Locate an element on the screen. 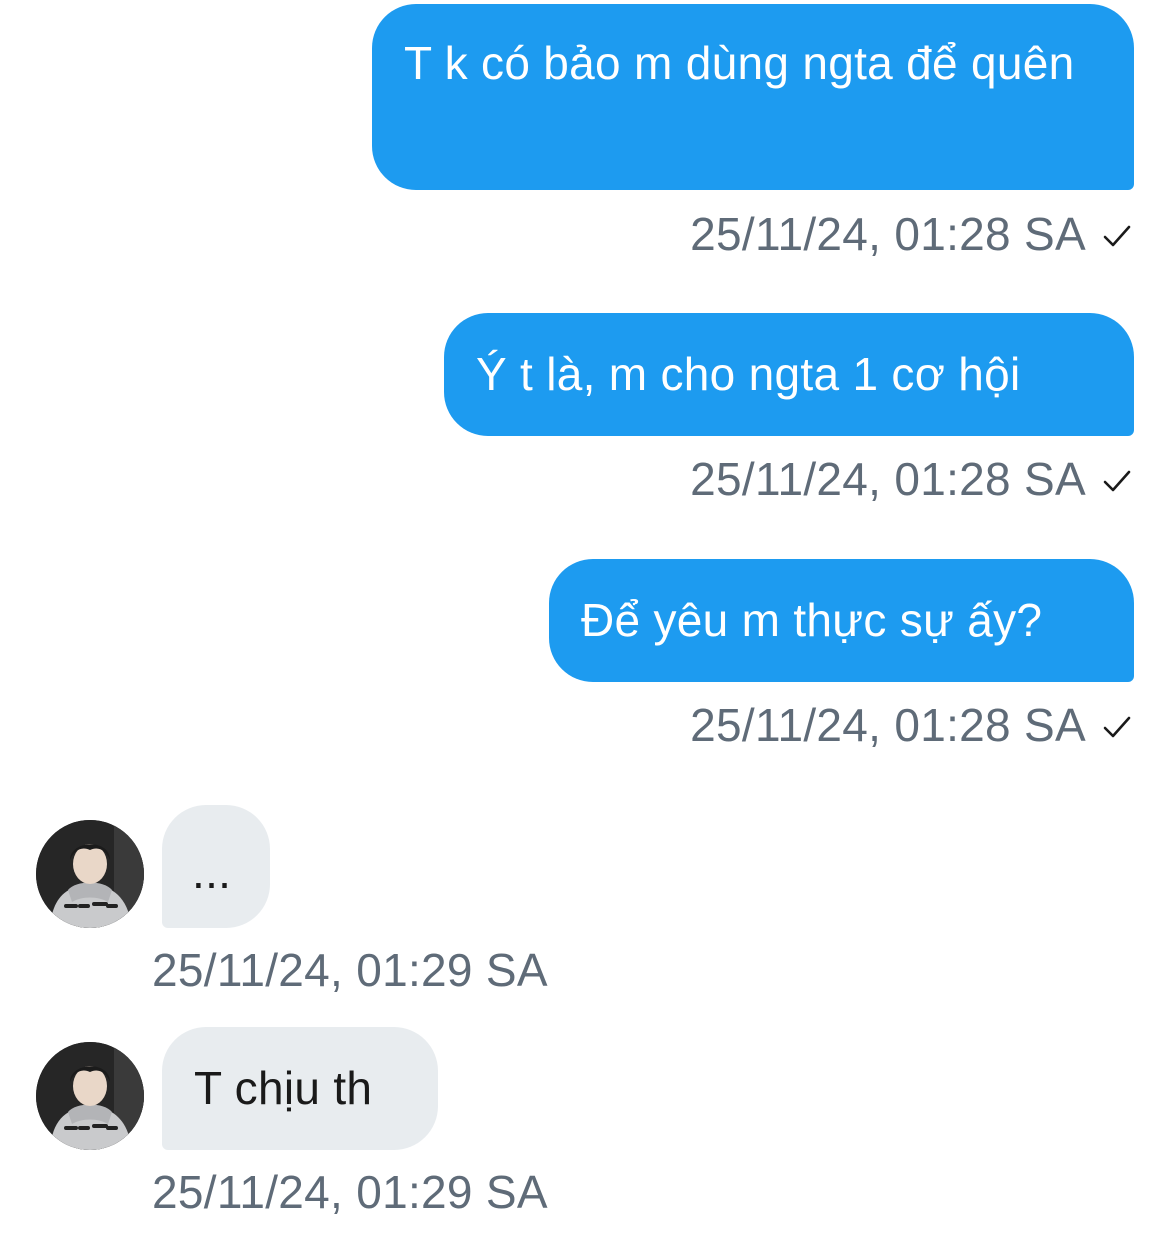 This screenshot has width=1170, height=1237. message-text: T chịu th is located at coordinates (283, 1088).